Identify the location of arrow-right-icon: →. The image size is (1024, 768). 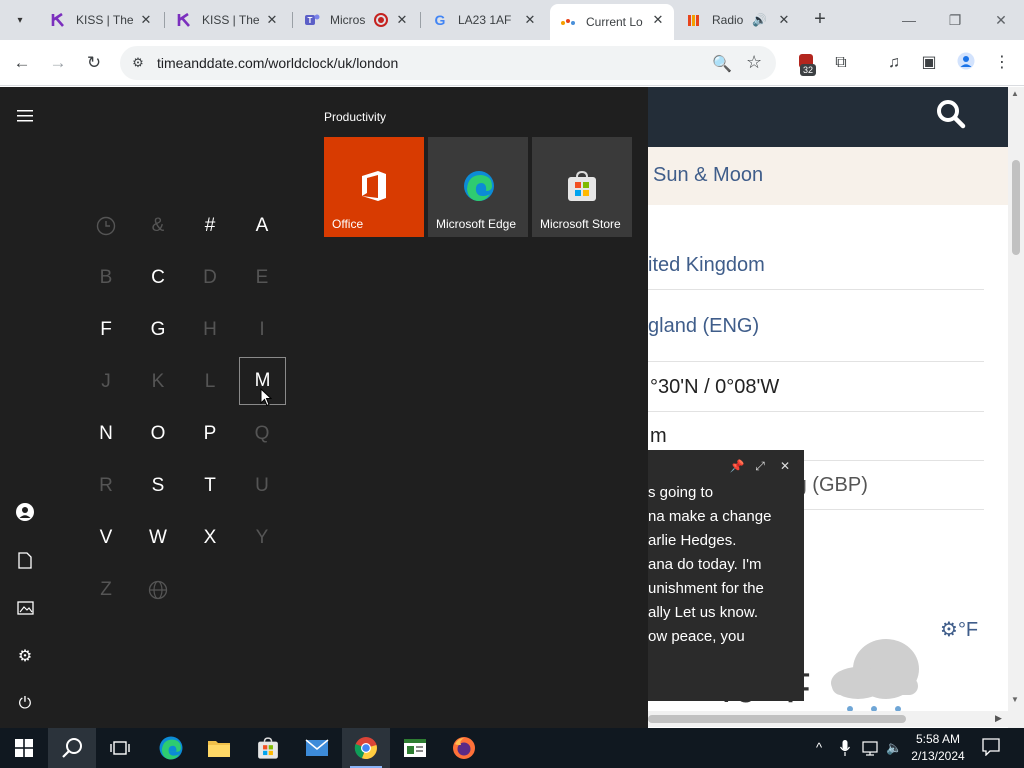
(58, 62).